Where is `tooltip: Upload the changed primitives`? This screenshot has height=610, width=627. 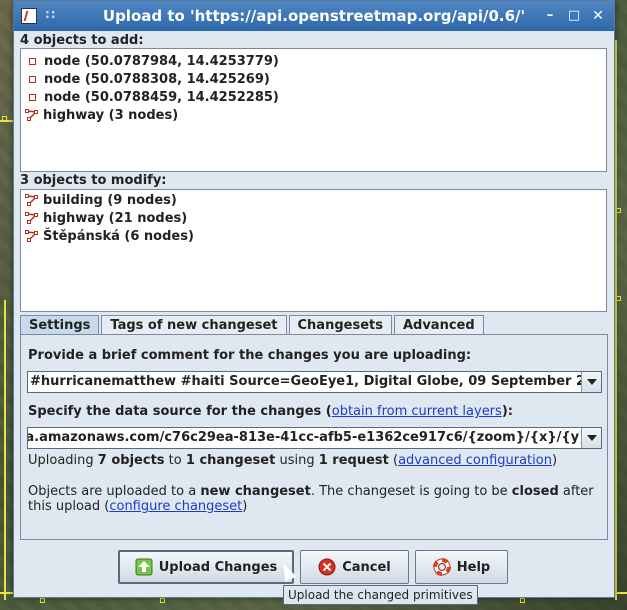 tooltip: Upload the changed primitives is located at coordinates (380, 595).